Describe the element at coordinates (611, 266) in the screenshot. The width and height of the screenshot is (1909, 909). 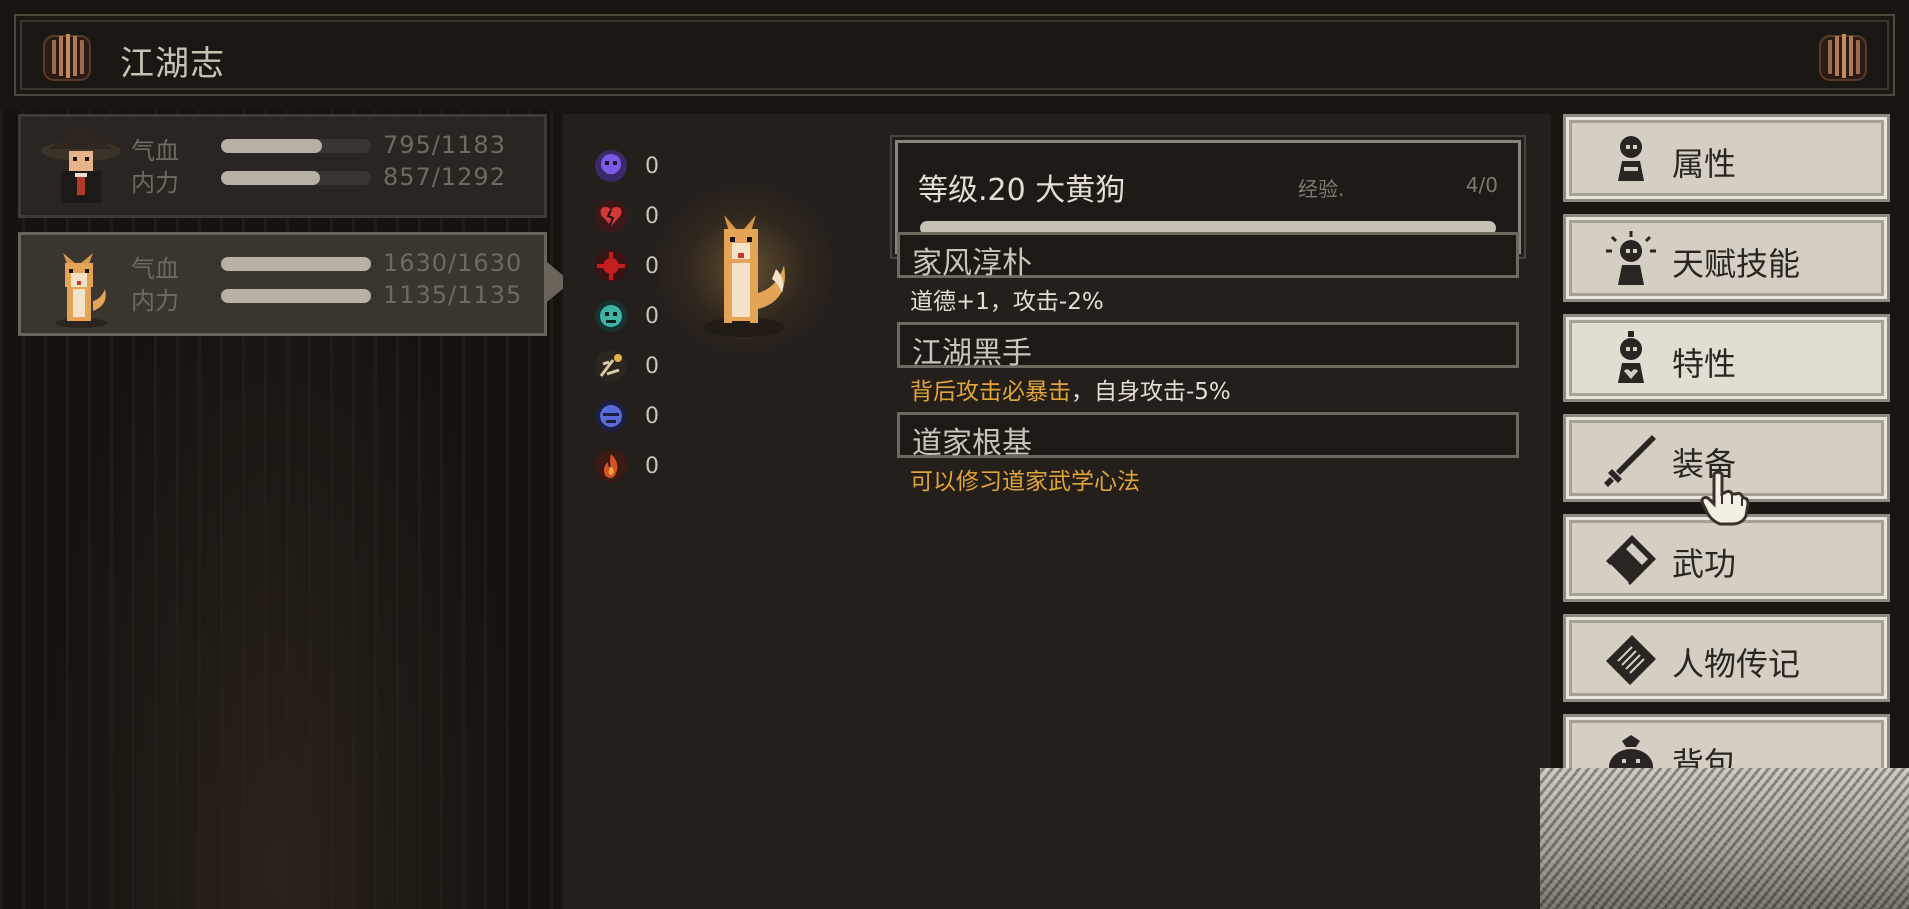
I see `blood-splash-icon` at that location.